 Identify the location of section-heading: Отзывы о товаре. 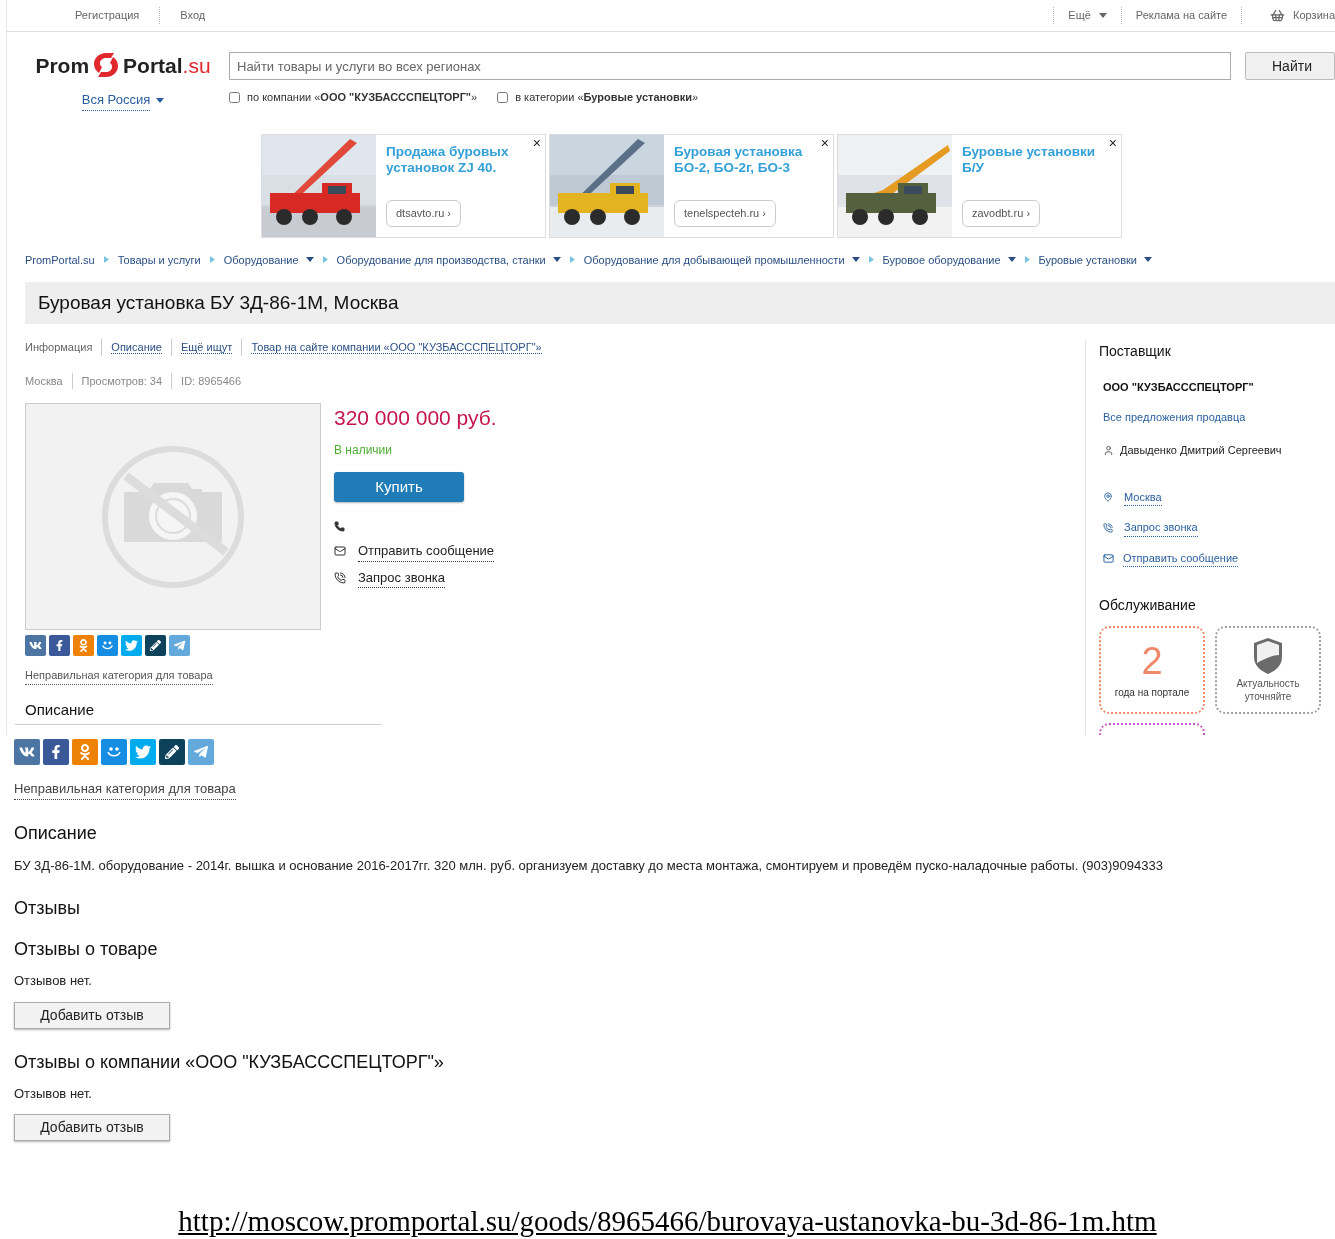
(86, 949).